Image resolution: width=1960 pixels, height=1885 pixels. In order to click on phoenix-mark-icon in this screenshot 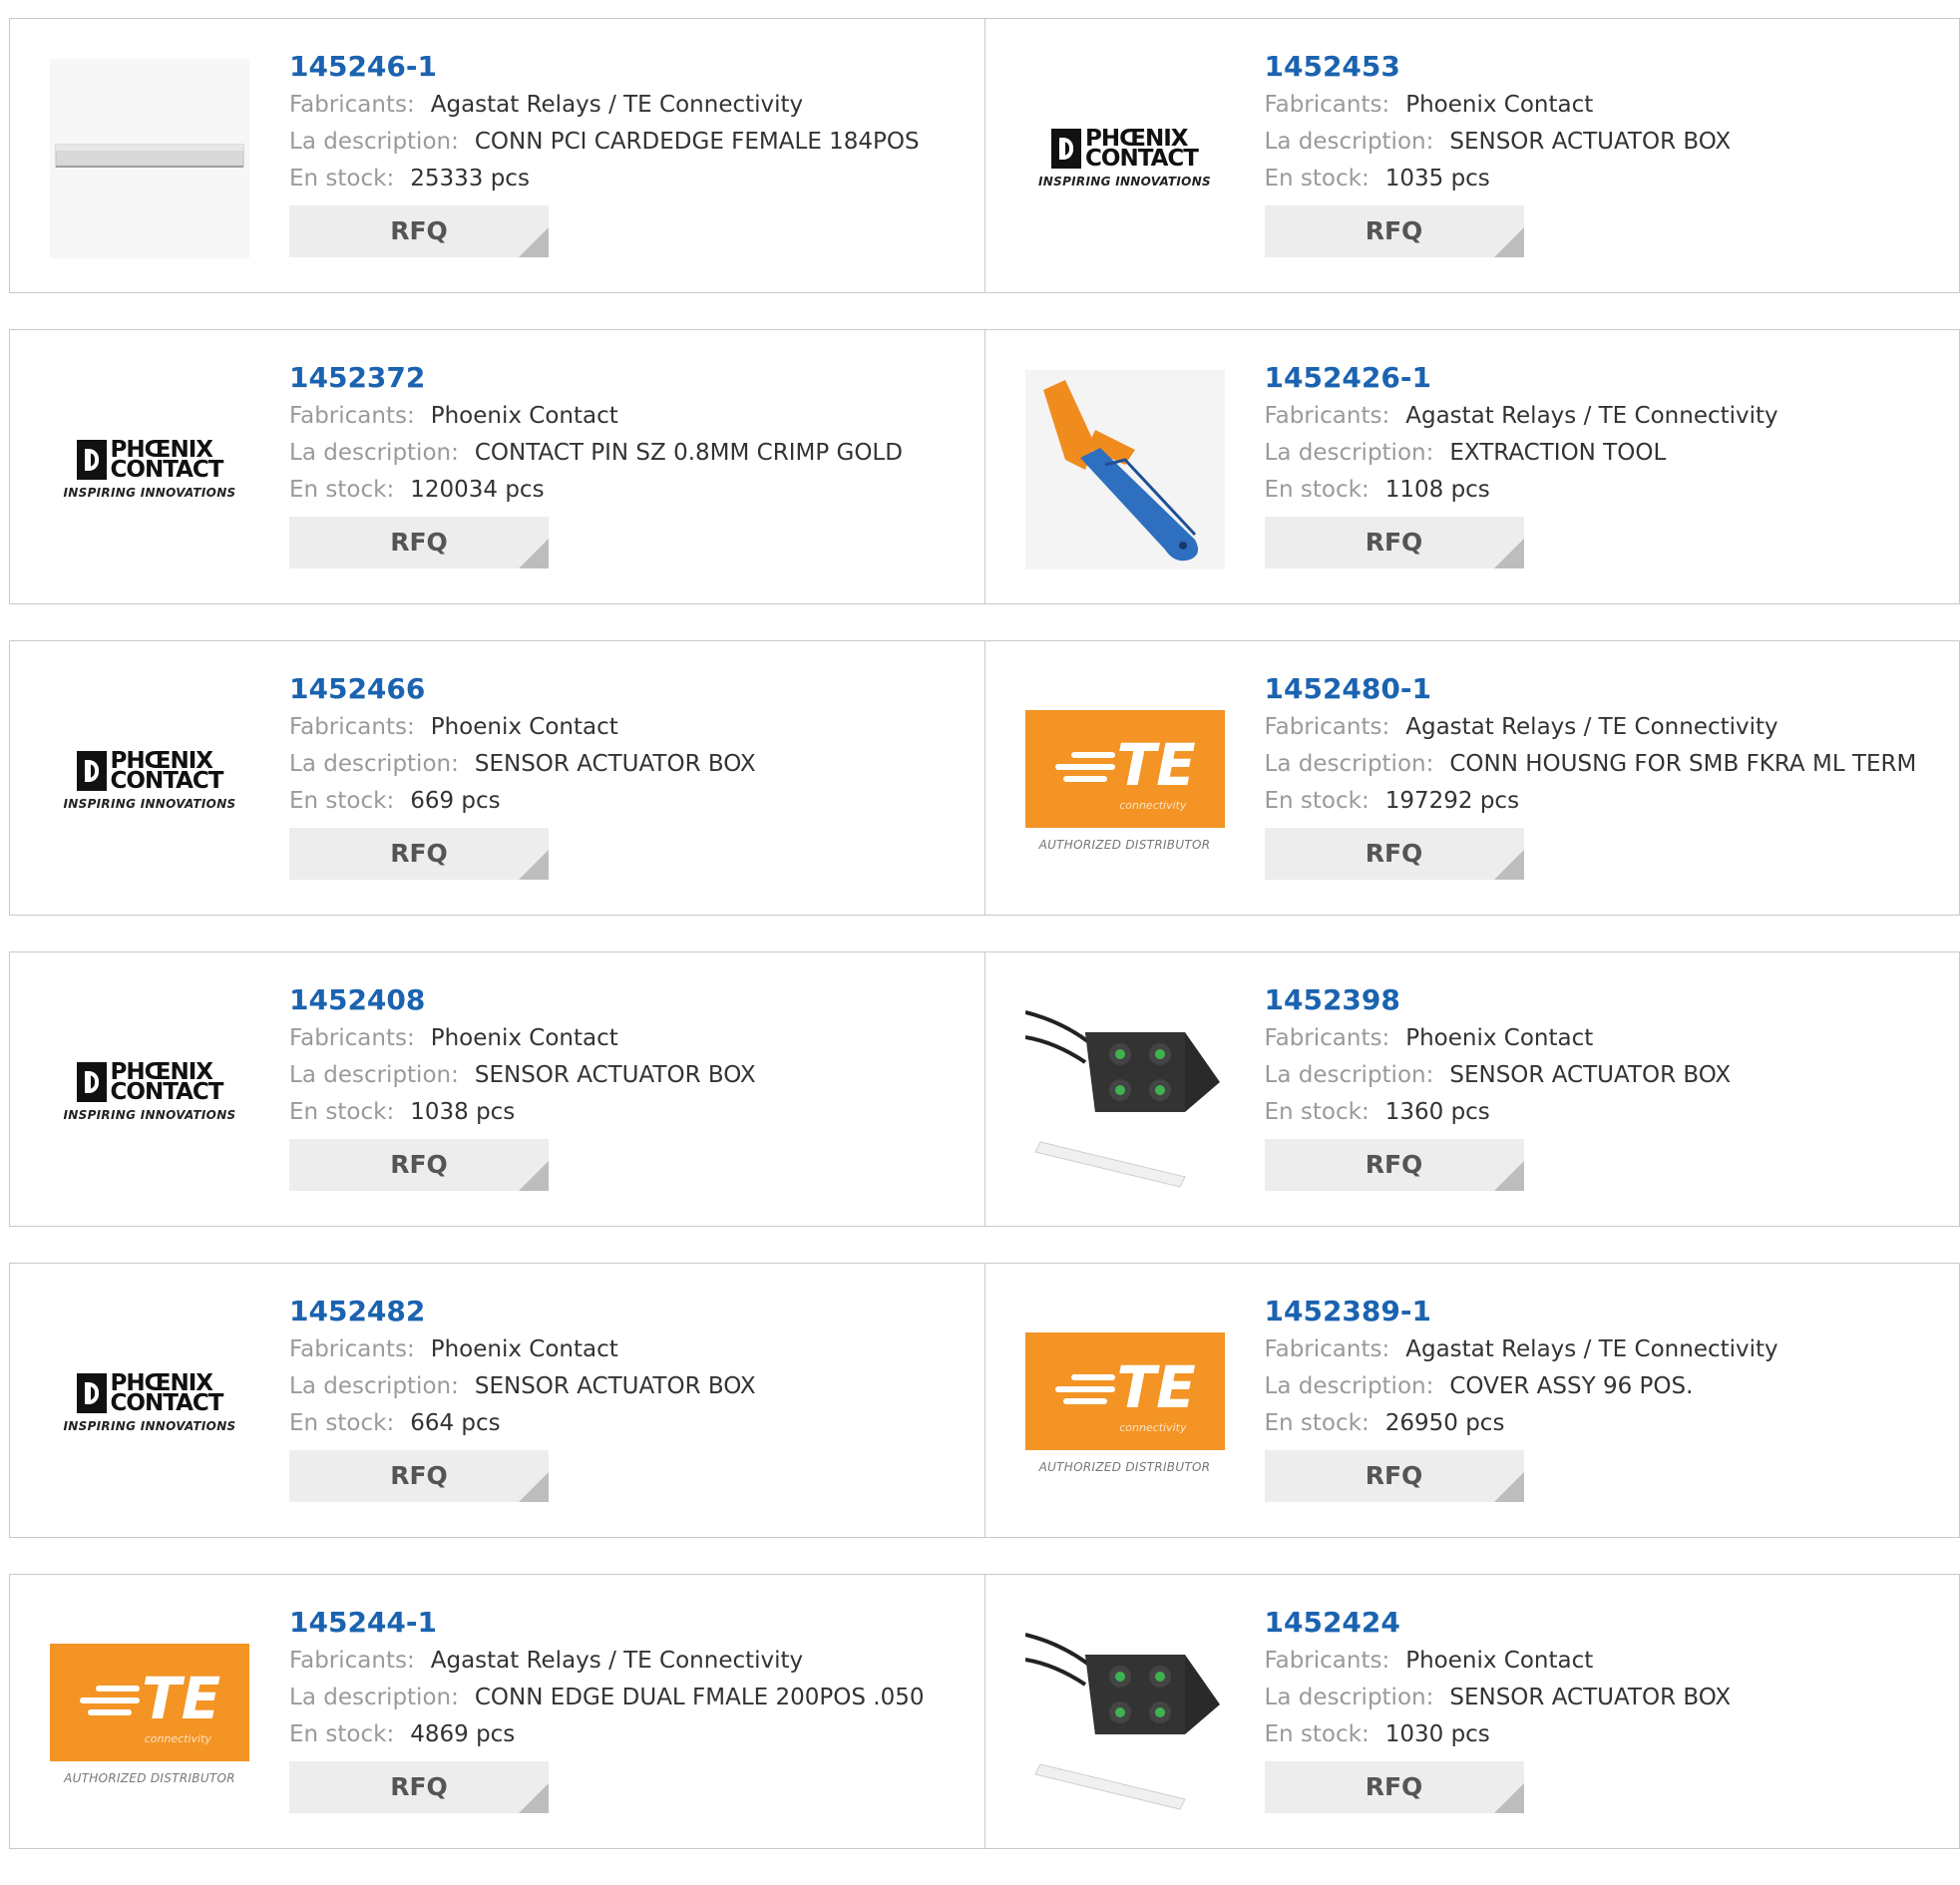, I will do `click(1067, 149)`.